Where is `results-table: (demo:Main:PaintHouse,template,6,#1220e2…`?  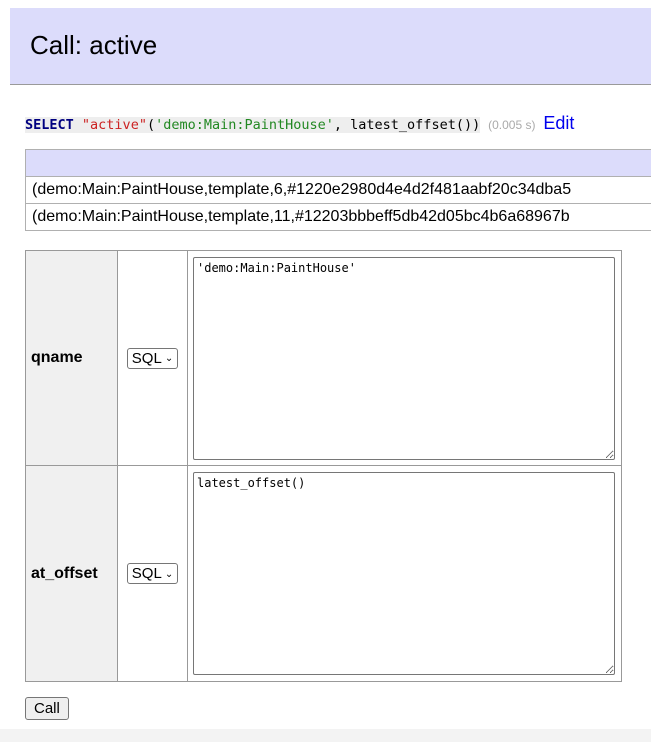 results-table: (demo:Main:PaintHouse,template,6,#1220e2… is located at coordinates (338, 190).